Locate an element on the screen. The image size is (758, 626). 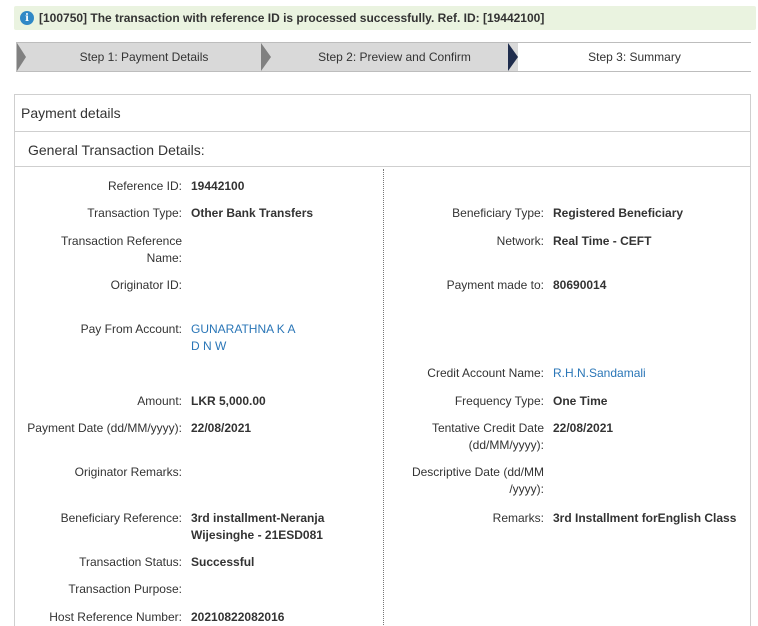
host-reference-number-label: Host Reference Number: is located at coordinates (115, 617).